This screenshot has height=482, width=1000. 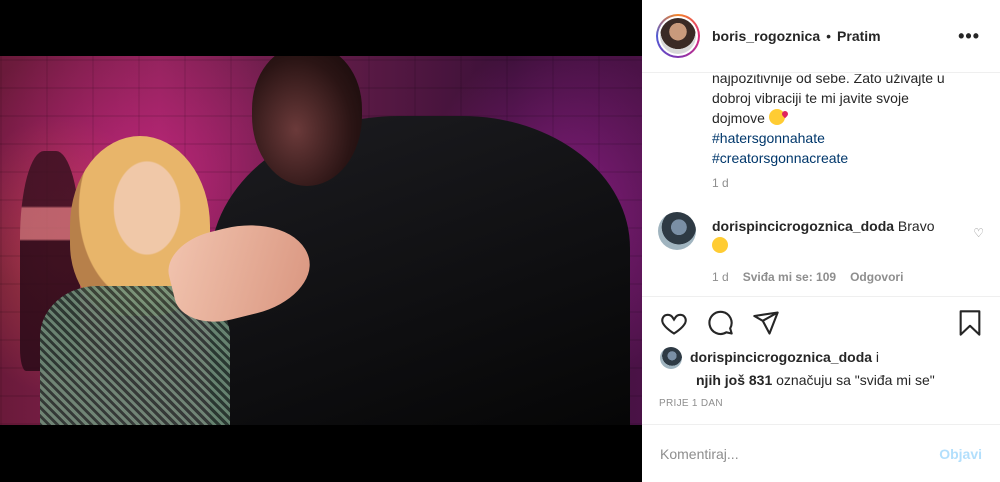 What do you see at coordinates (821, 36) in the screenshot?
I see `post-header: boris_rogoznica • Pratim •••` at bounding box center [821, 36].